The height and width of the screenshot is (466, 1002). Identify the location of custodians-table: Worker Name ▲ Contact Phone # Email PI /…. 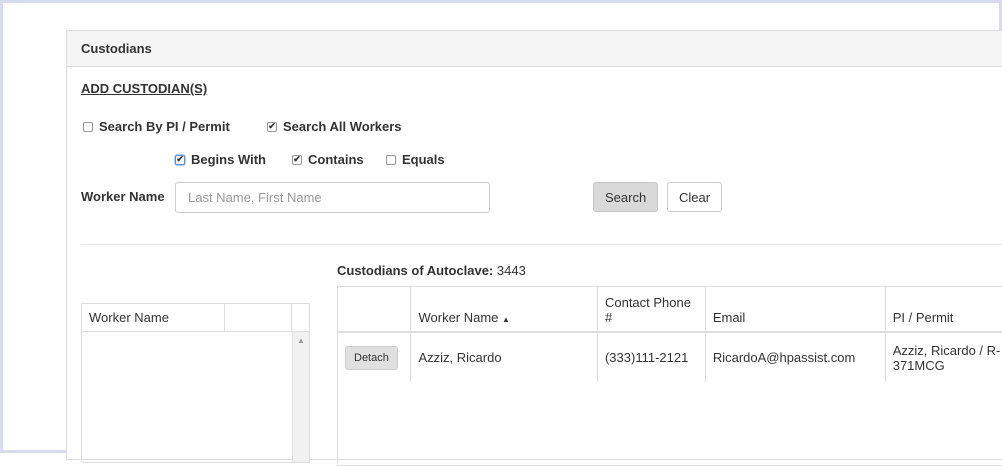
(670, 334).